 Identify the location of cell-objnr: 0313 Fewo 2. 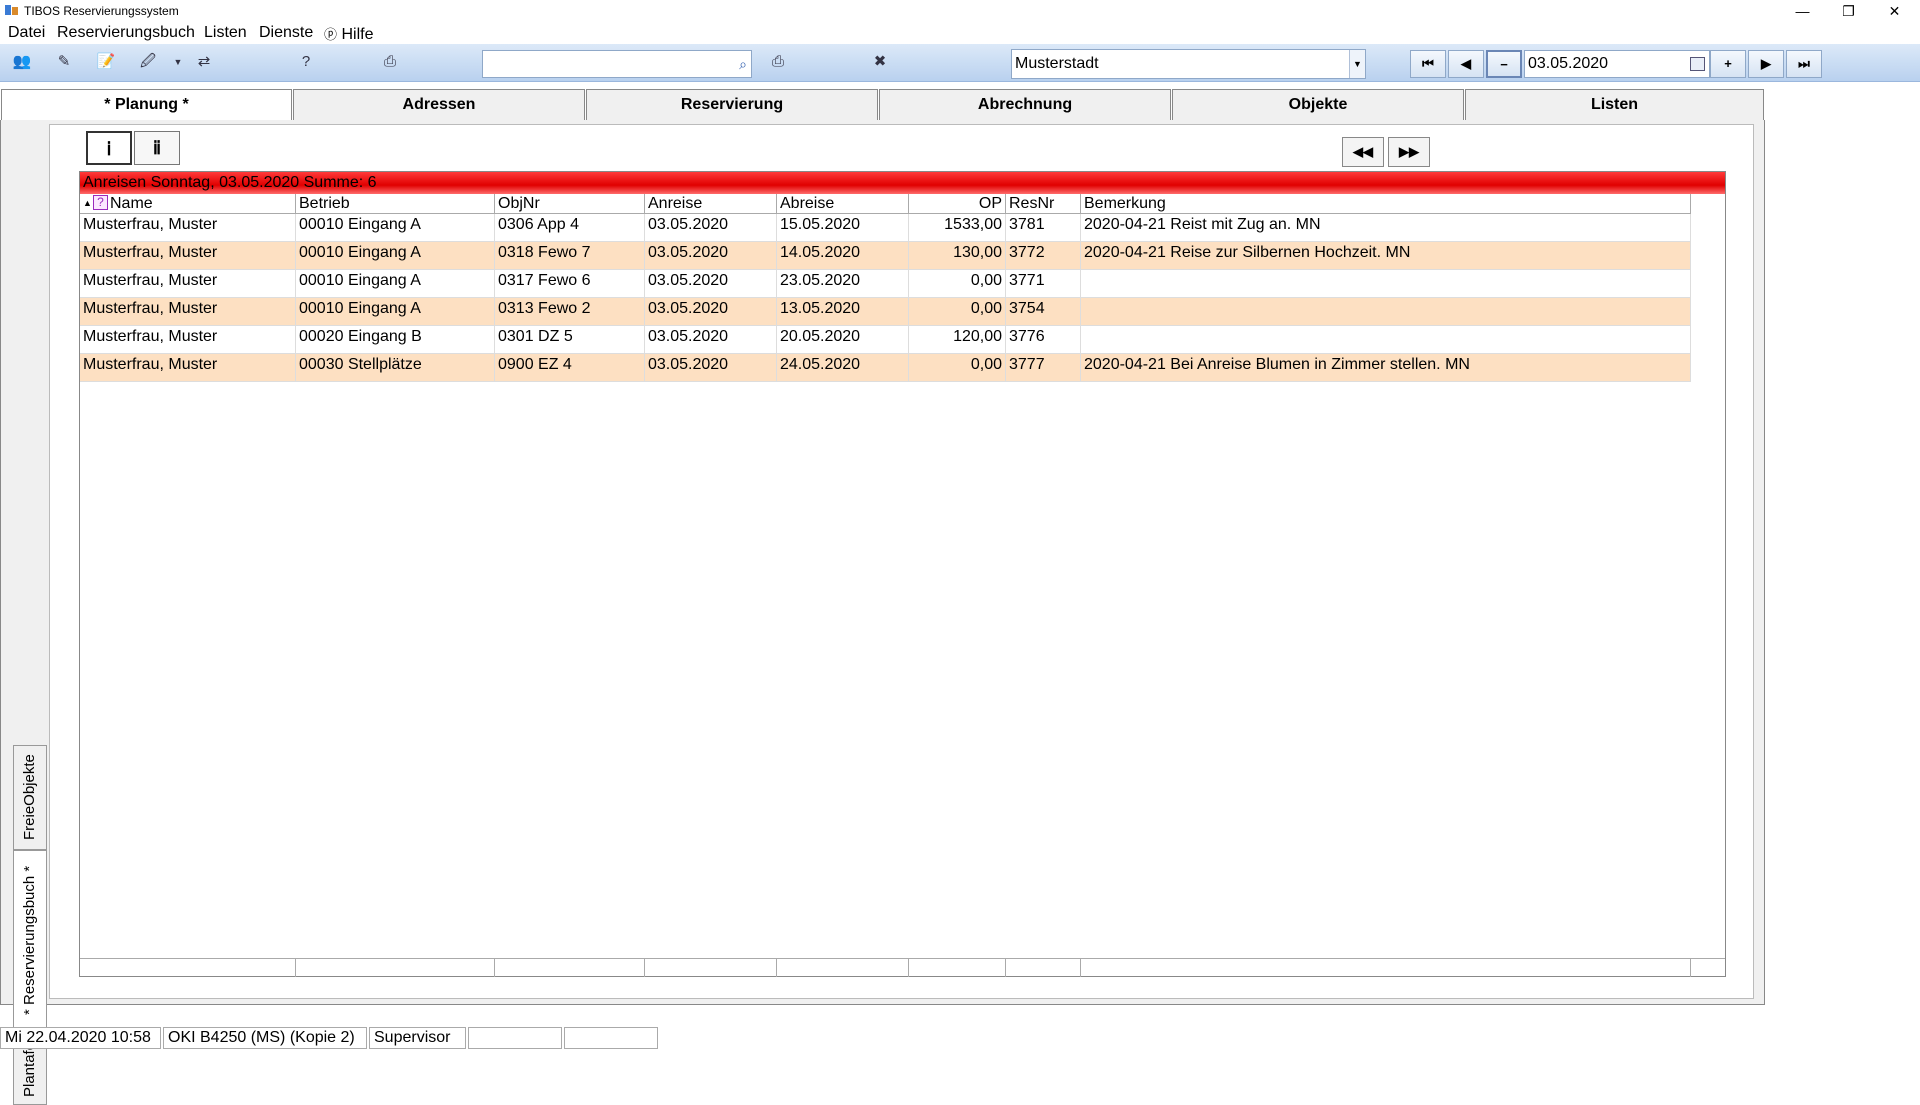
(570, 312).